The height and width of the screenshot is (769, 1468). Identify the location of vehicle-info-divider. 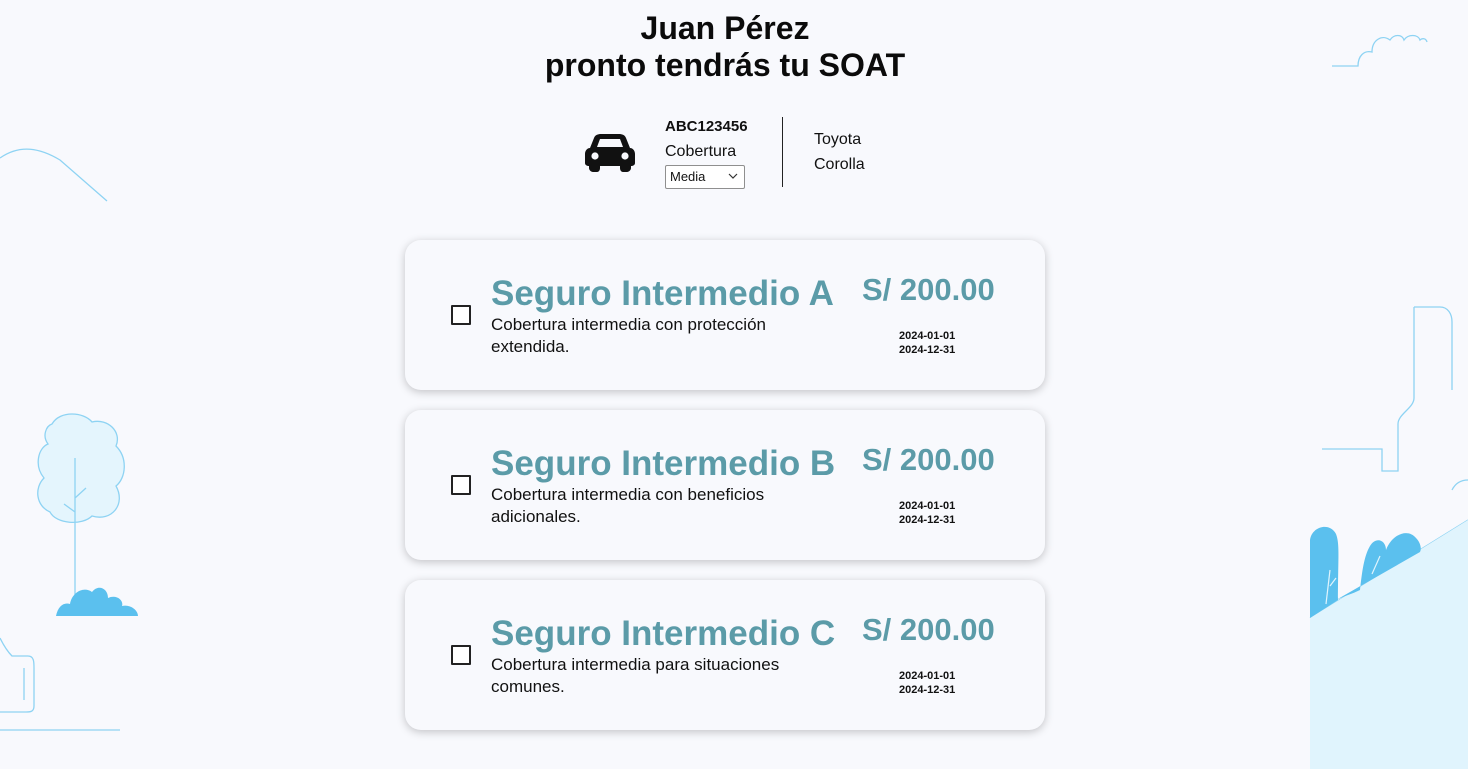
(782, 152).